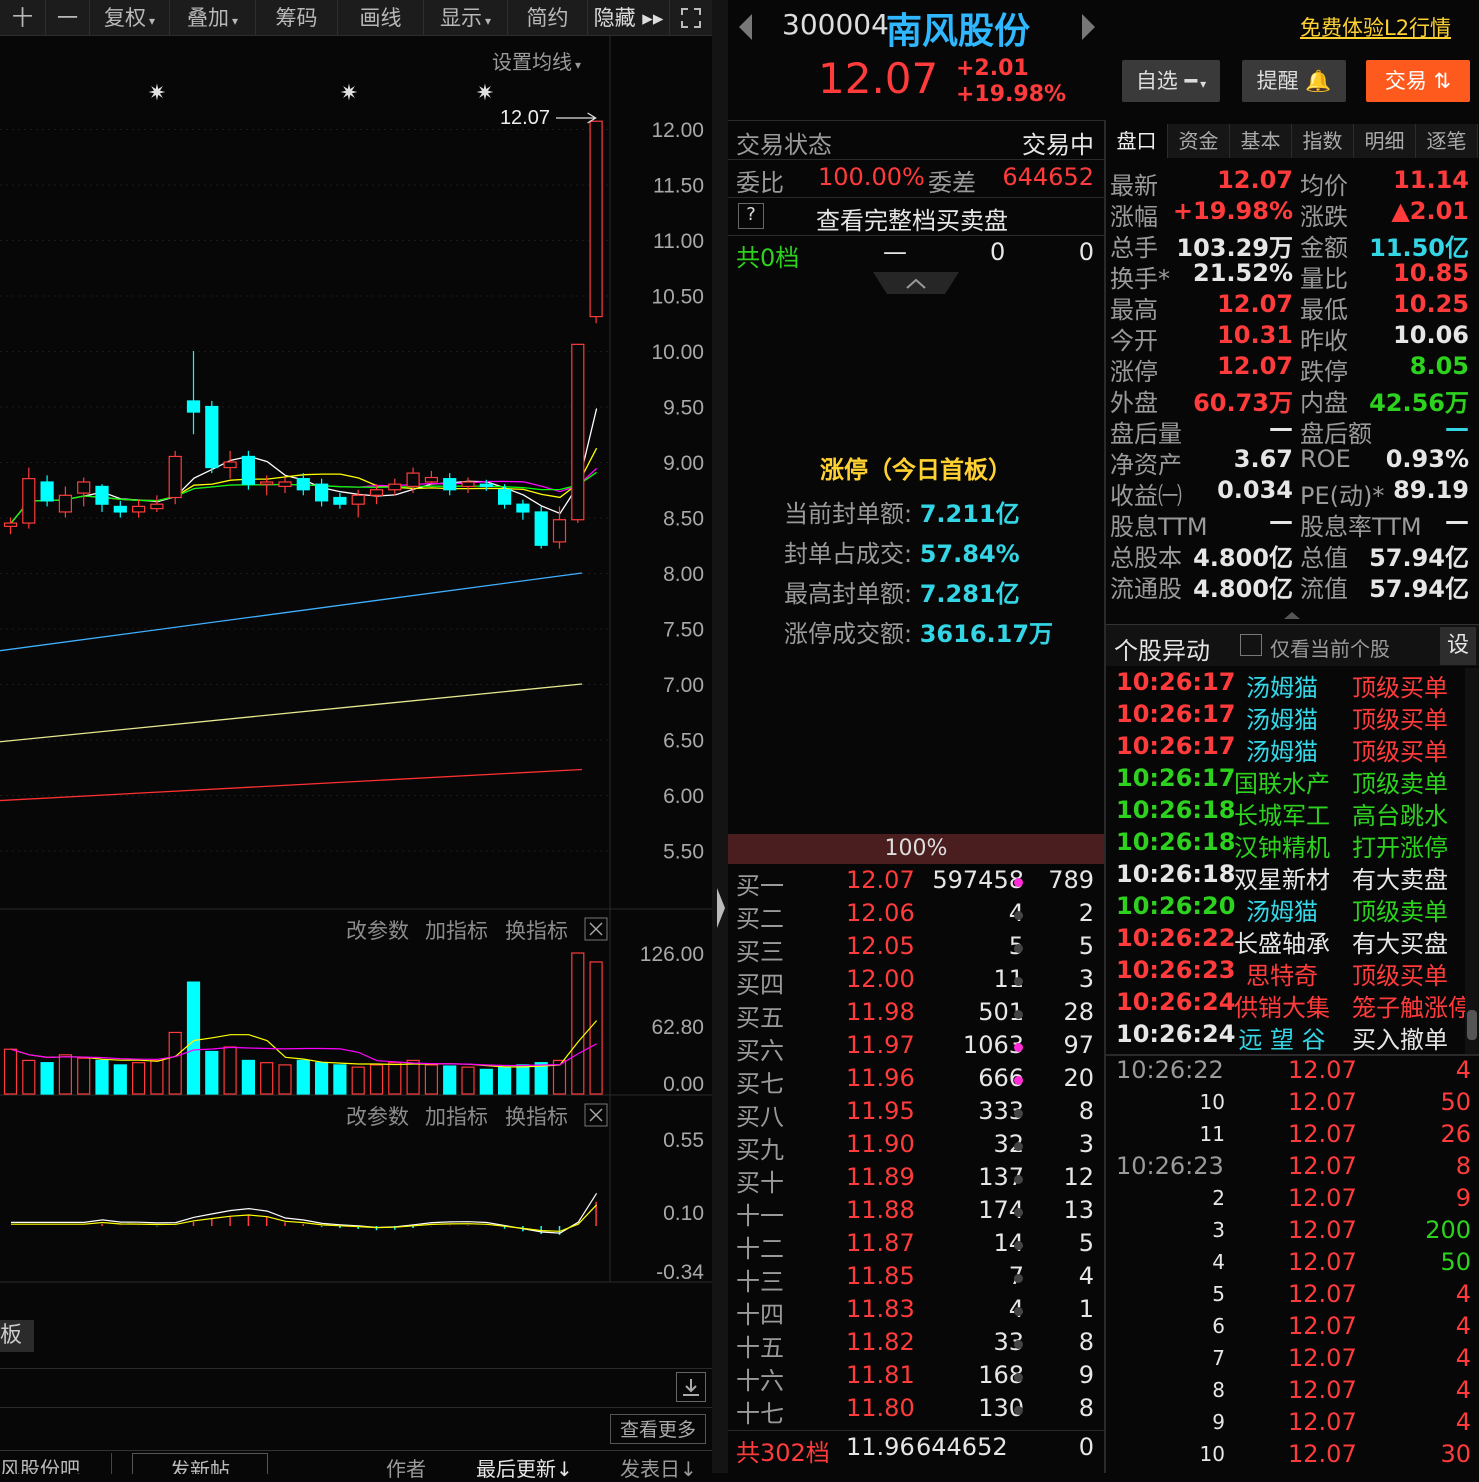 The image size is (1479, 1482). What do you see at coordinates (1458, 646) in the screenshot?
I see `alert-settings-button: 设` at bounding box center [1458, 646].